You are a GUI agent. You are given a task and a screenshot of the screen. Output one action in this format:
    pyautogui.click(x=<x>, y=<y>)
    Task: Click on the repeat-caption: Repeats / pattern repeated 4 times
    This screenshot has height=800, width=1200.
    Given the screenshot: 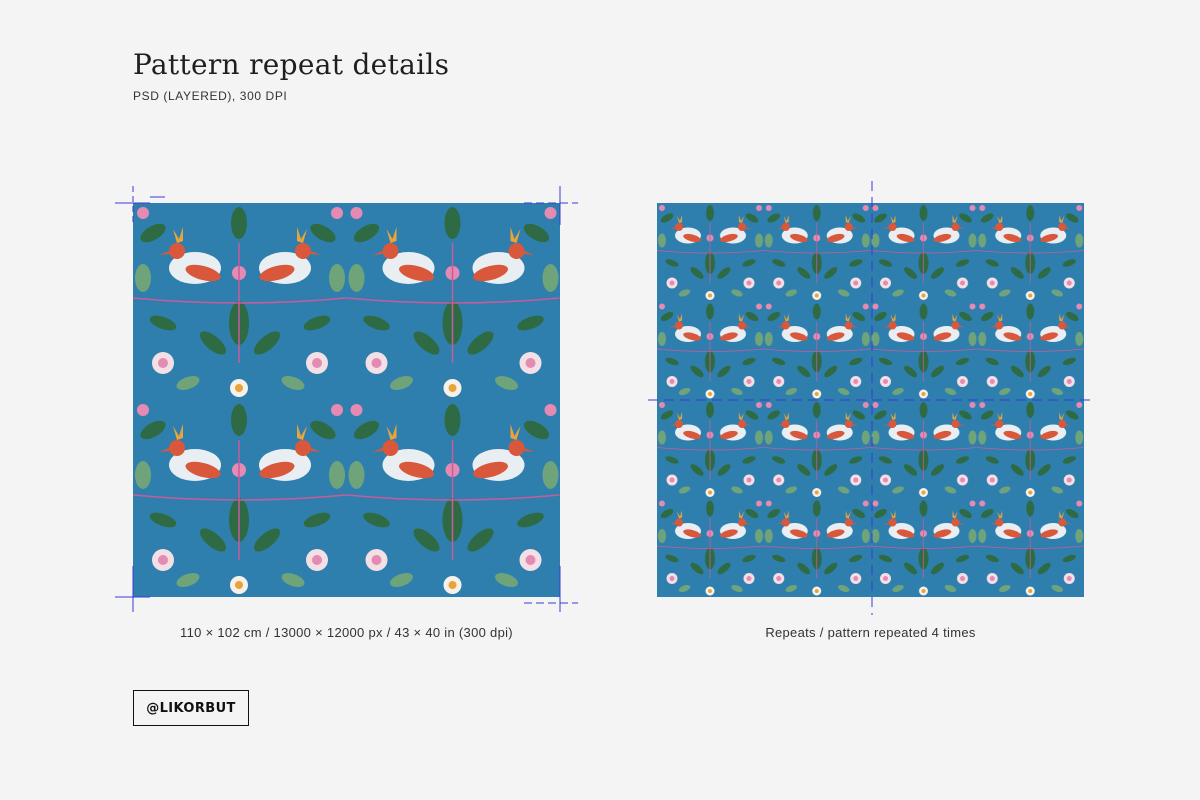 What is the action you would take?
    pyautogui.click(x=870, y=632)
    